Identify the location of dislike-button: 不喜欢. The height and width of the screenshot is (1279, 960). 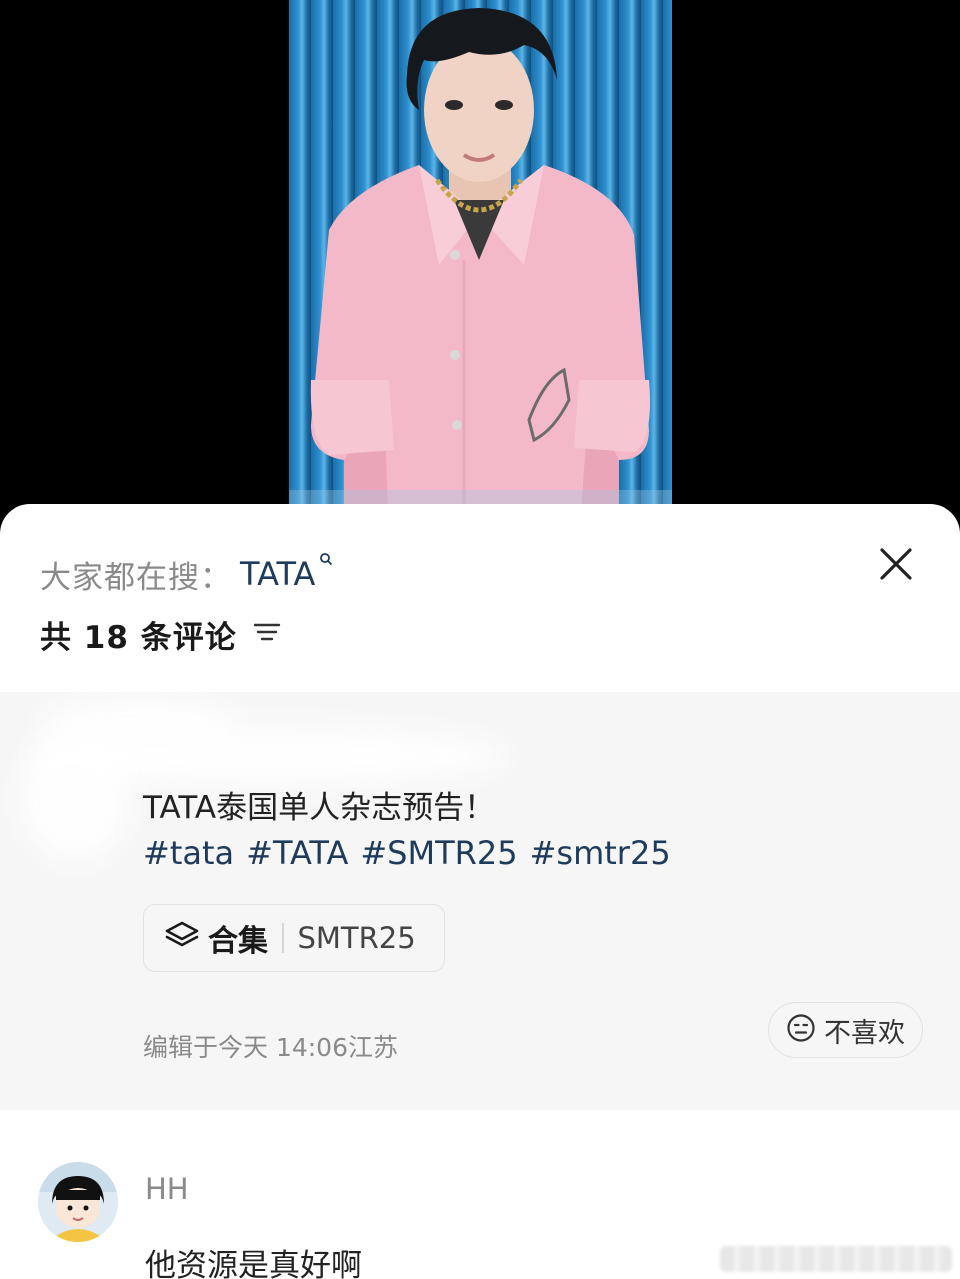
(845, 1030).